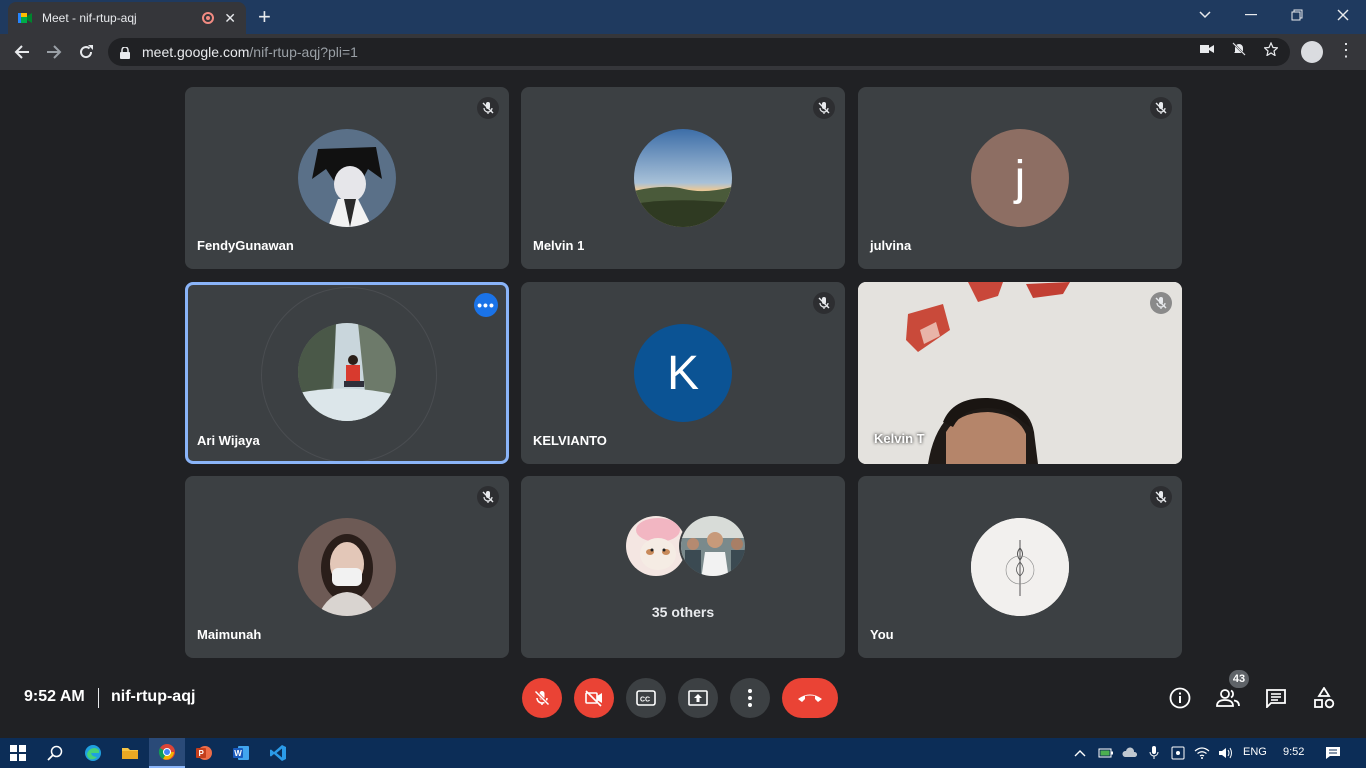 Image resolution: width=1366 pixels, height=768 pixels. I want to click on chevron-up-icon, so click(1080, 753).